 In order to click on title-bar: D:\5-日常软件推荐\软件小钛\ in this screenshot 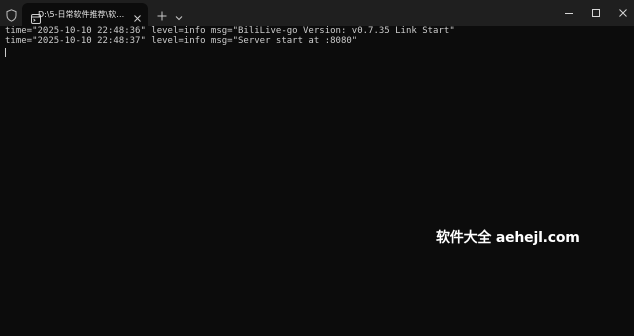, I will do `click(317, 13)`.